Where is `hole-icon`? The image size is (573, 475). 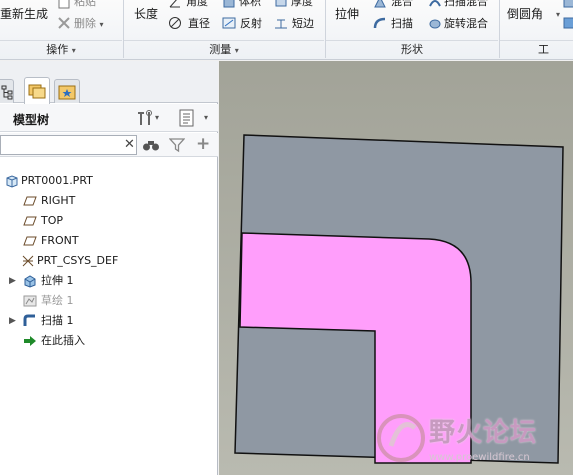
hole-icon is located at coordinates (568, 23).